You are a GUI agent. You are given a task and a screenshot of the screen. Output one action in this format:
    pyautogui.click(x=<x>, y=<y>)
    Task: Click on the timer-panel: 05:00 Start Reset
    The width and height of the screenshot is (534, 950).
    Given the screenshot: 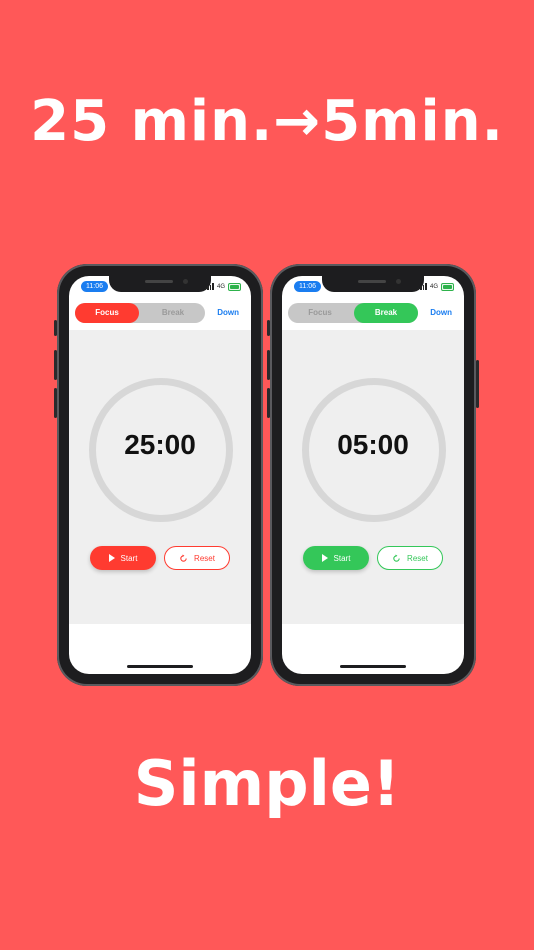 What is the action you would take?
    pyautogui.click(x=373, y=477)
    